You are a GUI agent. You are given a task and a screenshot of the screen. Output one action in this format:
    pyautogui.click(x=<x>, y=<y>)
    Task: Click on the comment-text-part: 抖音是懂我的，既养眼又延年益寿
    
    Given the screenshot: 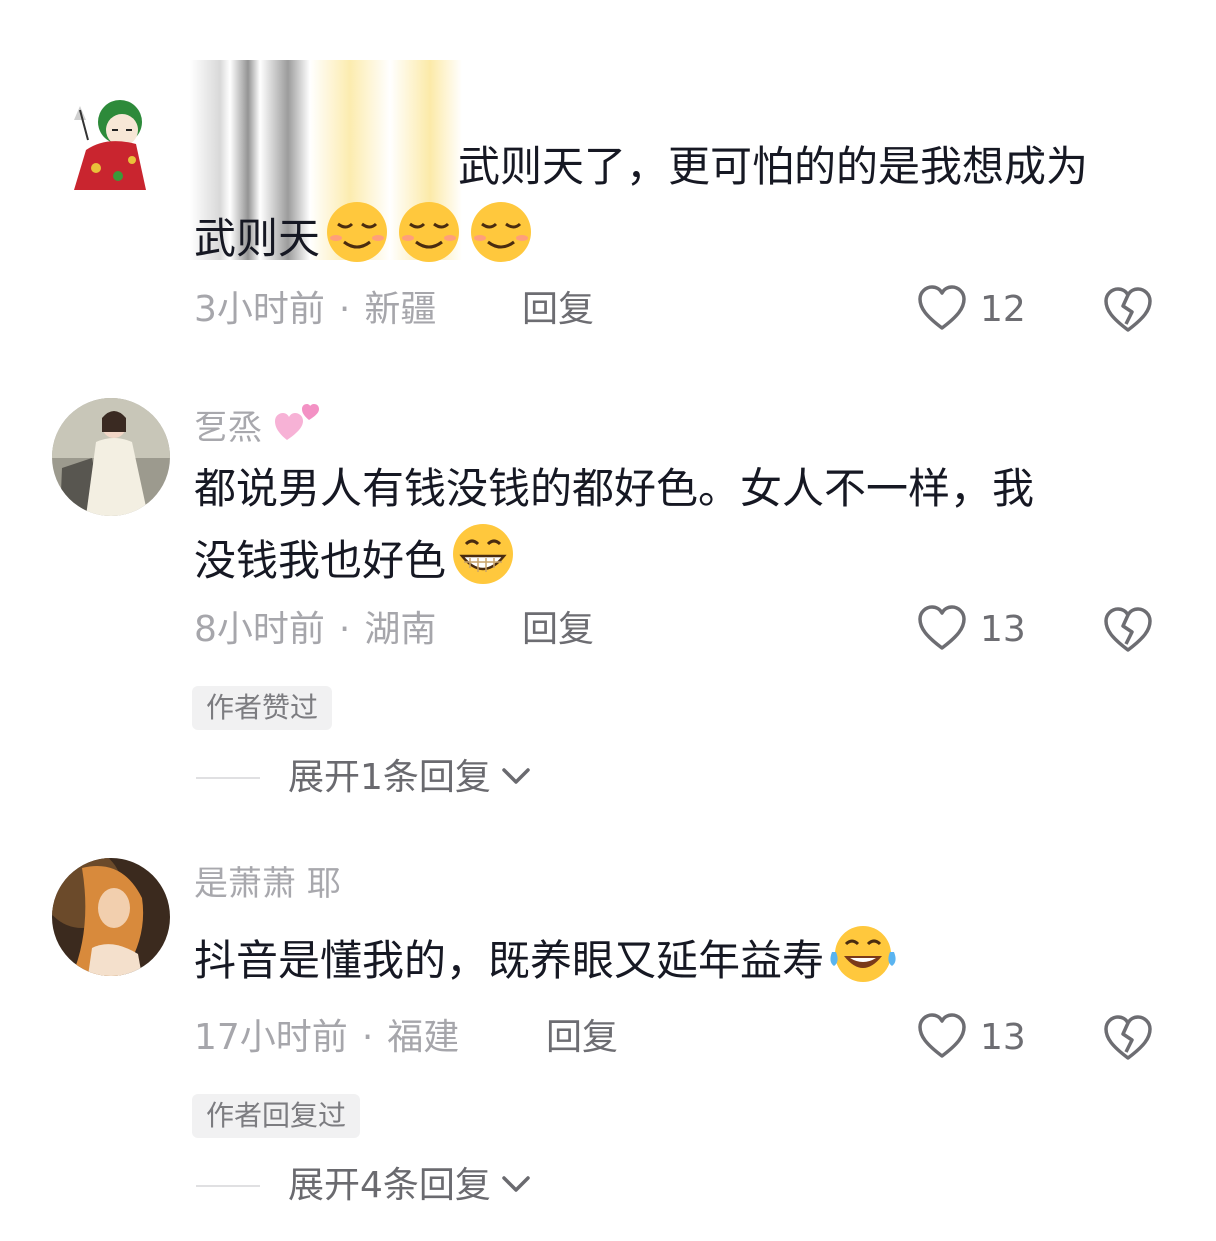 What is the action you would take?
    pyautogui.click(x=509, y=960)
    